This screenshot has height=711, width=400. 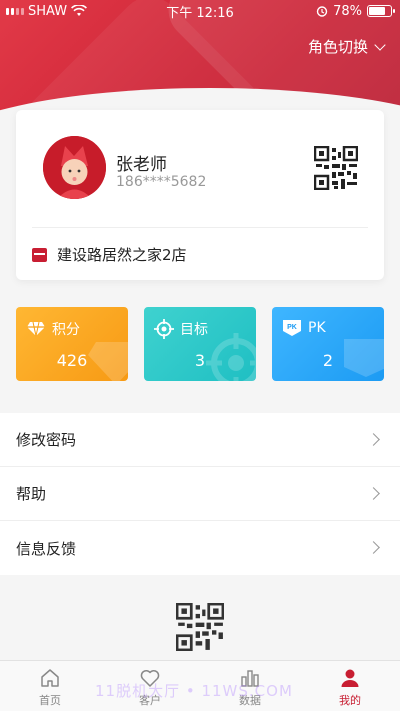 I want to click on heart-icon, so click(x=150, y=678).